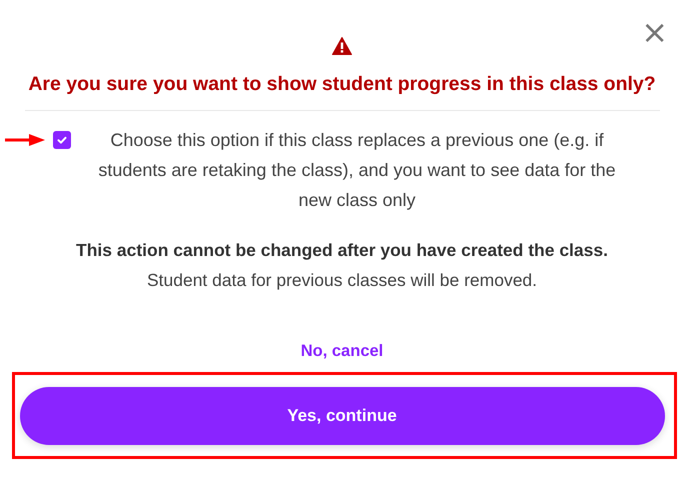 Image resolution: width=684 pixels, height=501 pixels. Describe the element at coordinates (342, 84) in the screenshot. I see `dialog-title: Are you sure you want to show student progress in this class only?` at that location.